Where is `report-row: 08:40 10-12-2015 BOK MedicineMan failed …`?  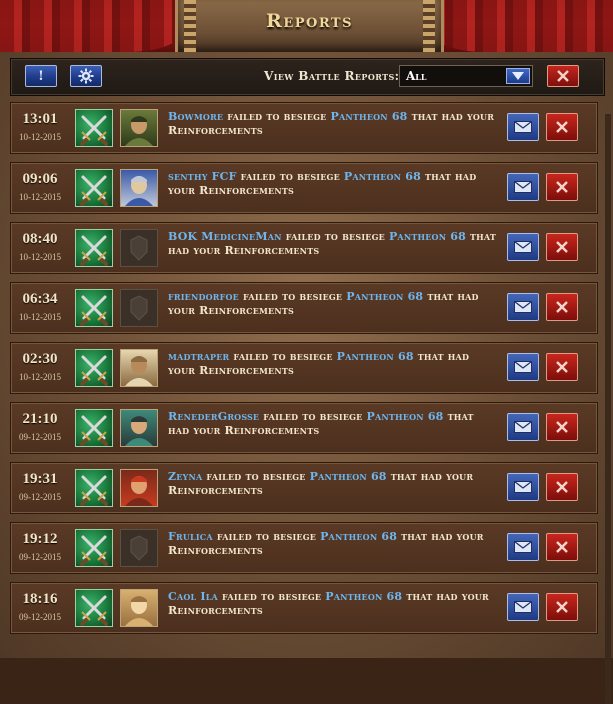
report-row: 08:40 10-12-2015 BOK MedicineMan failed … is located at coordinates (304, 248).